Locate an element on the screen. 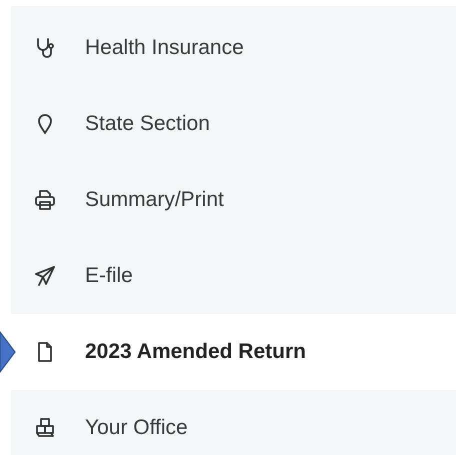  boxes-icon is located at coordinates (45, 428).